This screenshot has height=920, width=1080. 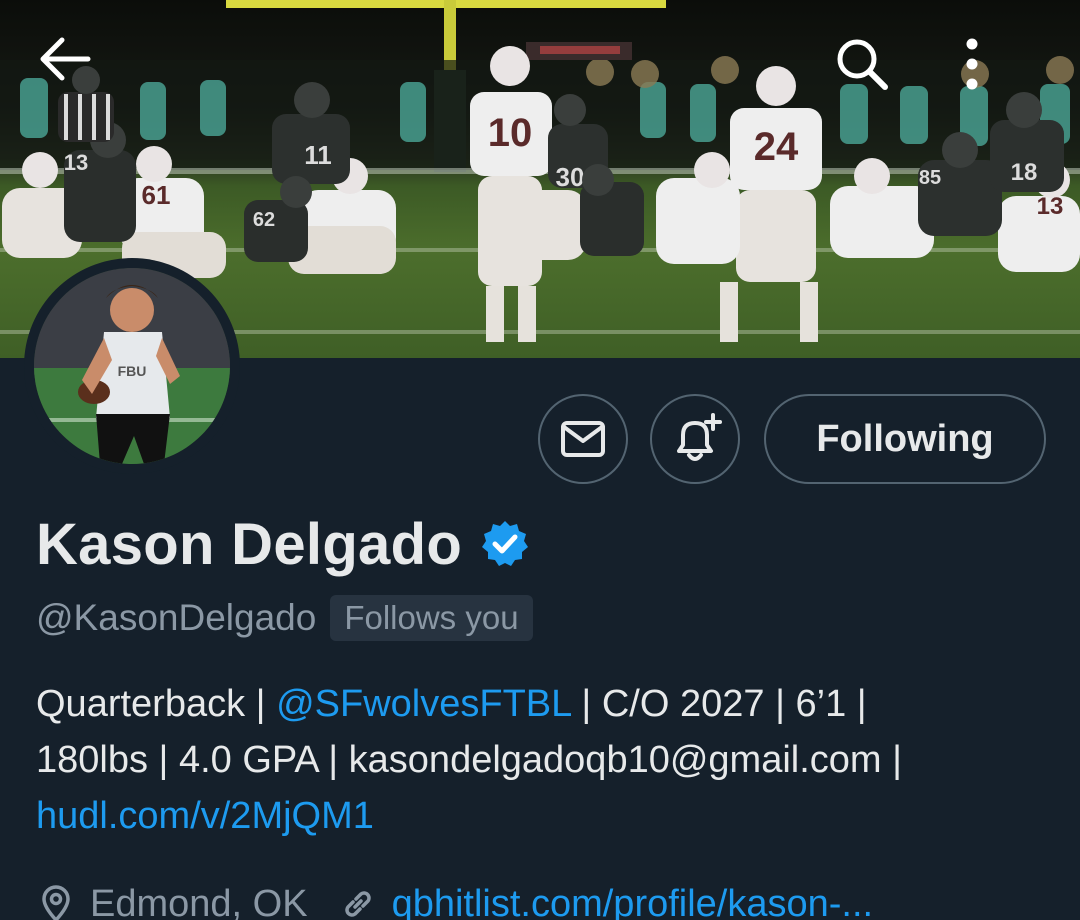 I want to click on envelope-icon, so click(x=583, y=439).